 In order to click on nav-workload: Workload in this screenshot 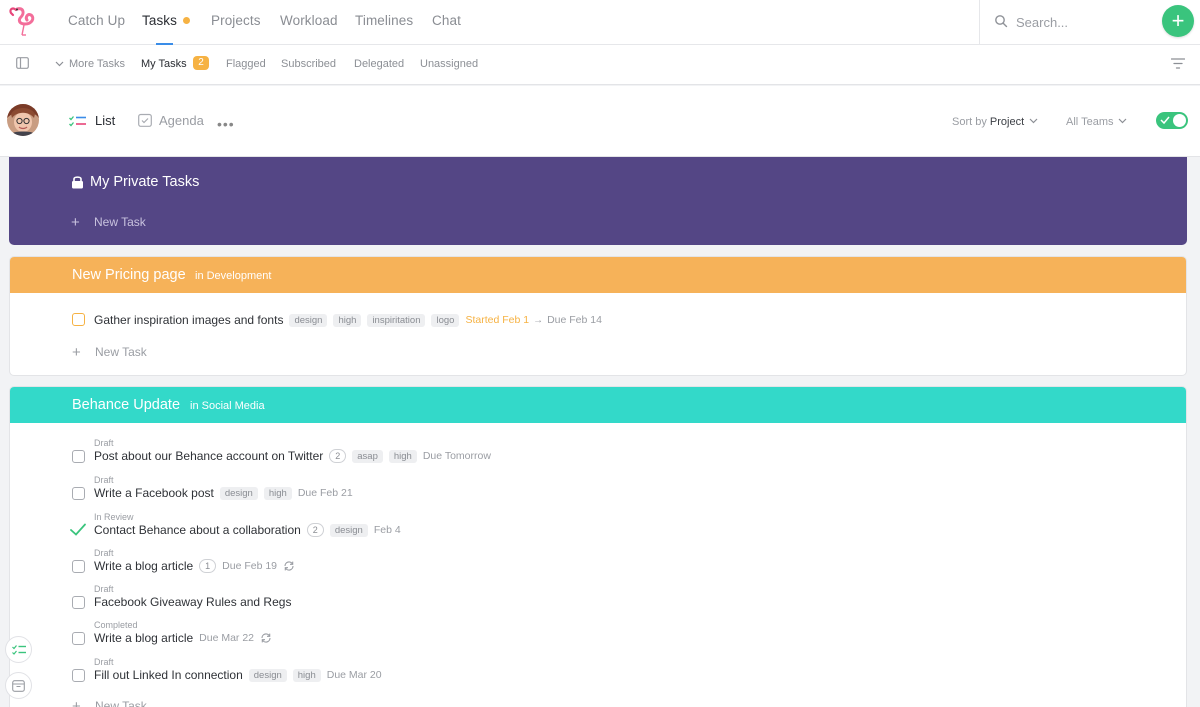, I will do `click(309, 20)`.